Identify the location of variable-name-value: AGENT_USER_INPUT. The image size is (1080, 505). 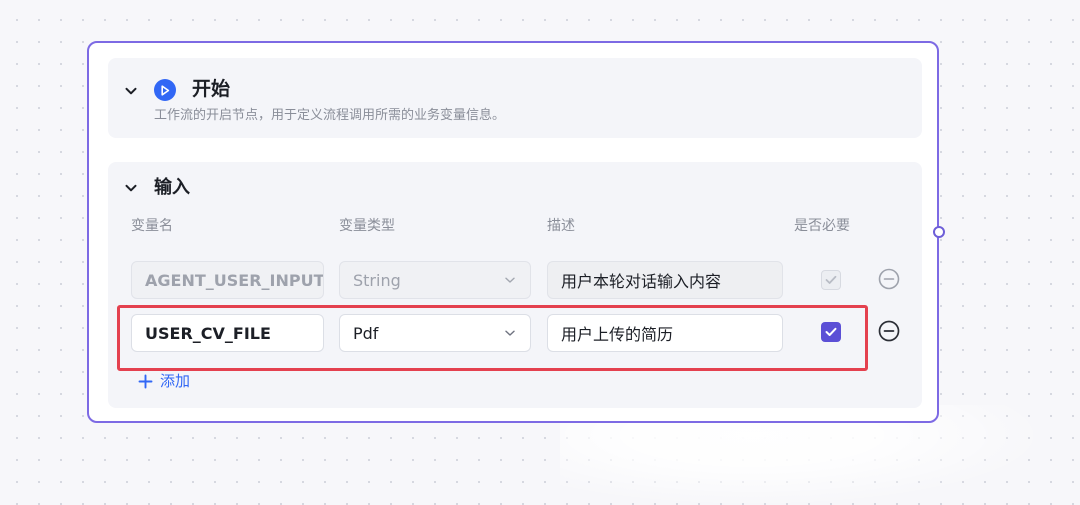
(234, 280).